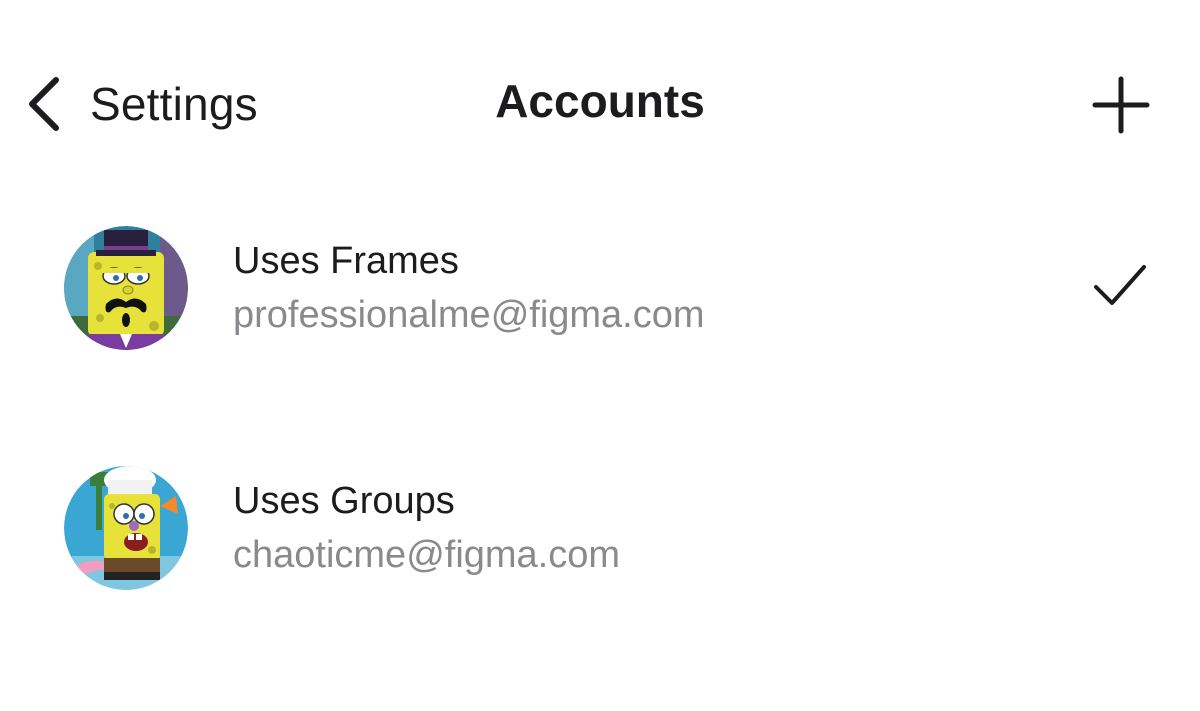  I want to click on account-email: professionalme@figma.com, so click(469, 315).